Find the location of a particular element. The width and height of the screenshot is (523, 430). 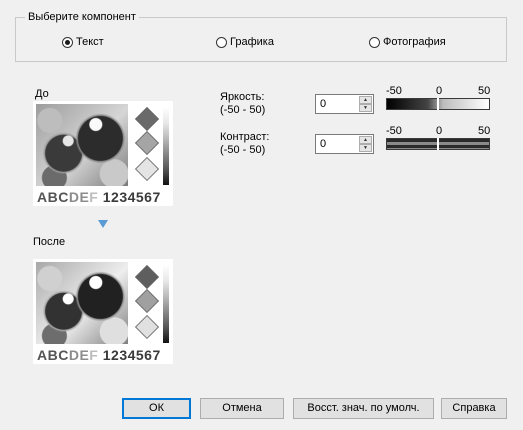

after-sample-image: ABCDEF 1234567 is located at coordinates (103, 311).